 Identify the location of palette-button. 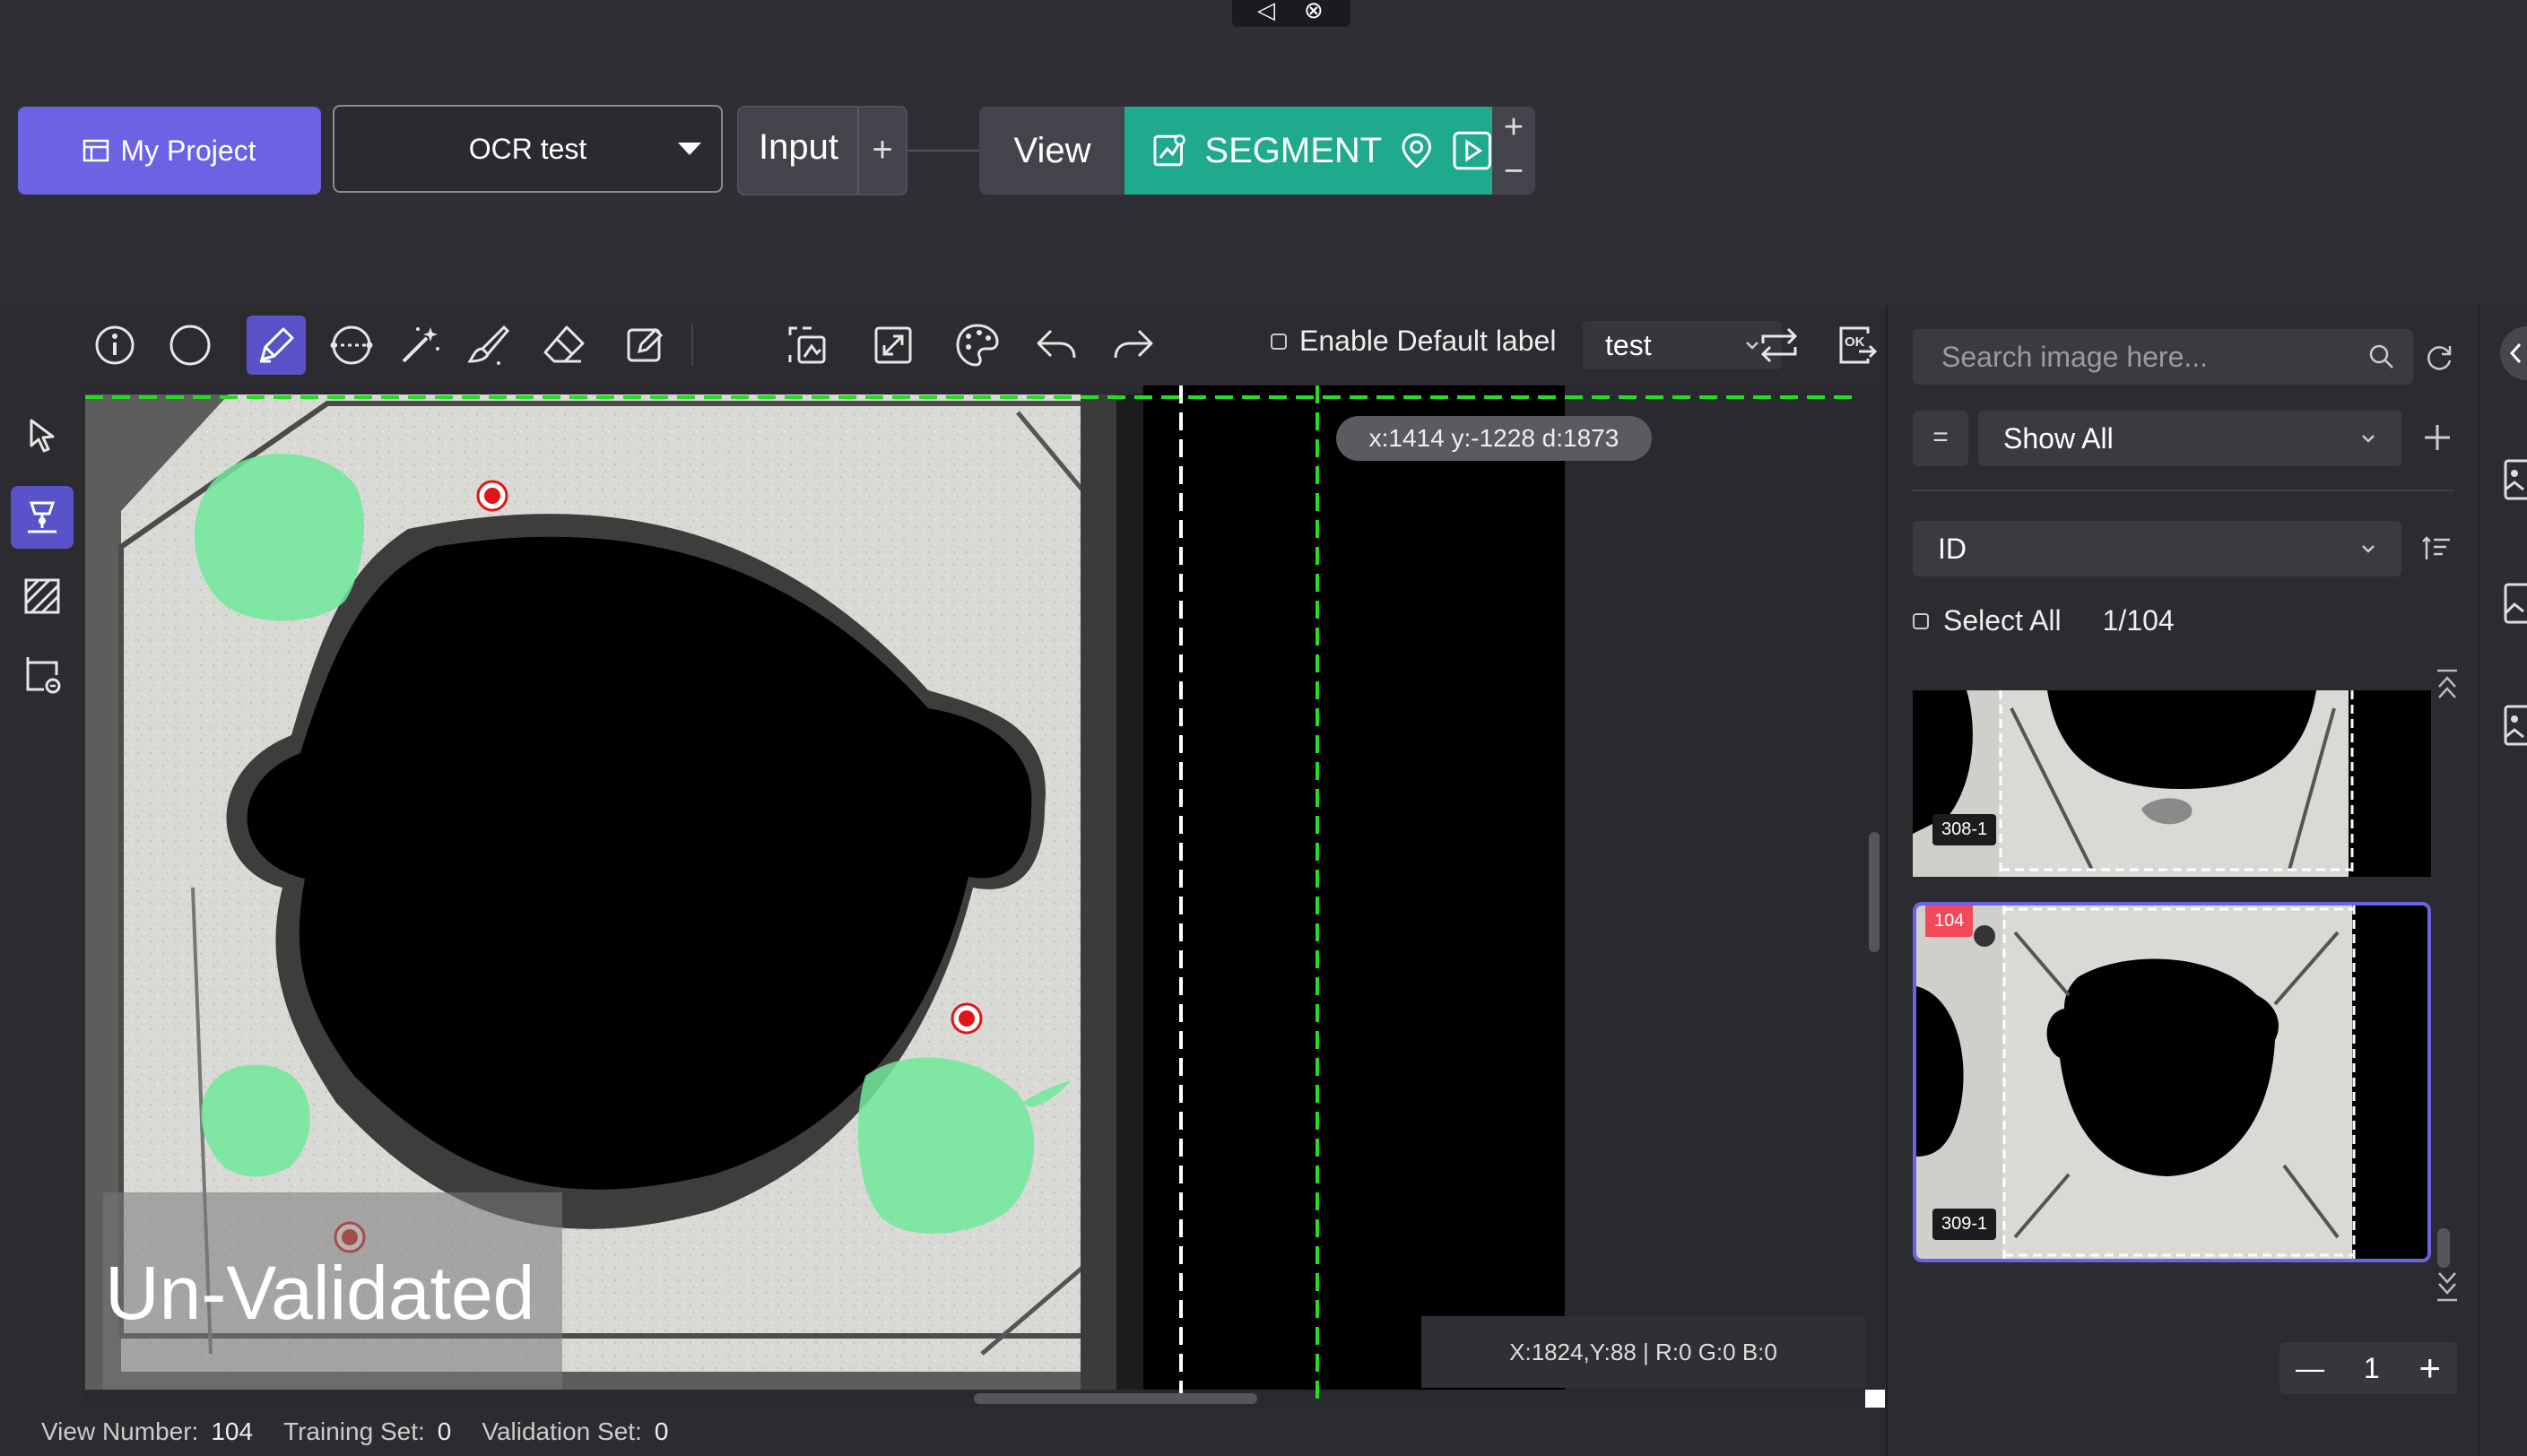
(977, 346).